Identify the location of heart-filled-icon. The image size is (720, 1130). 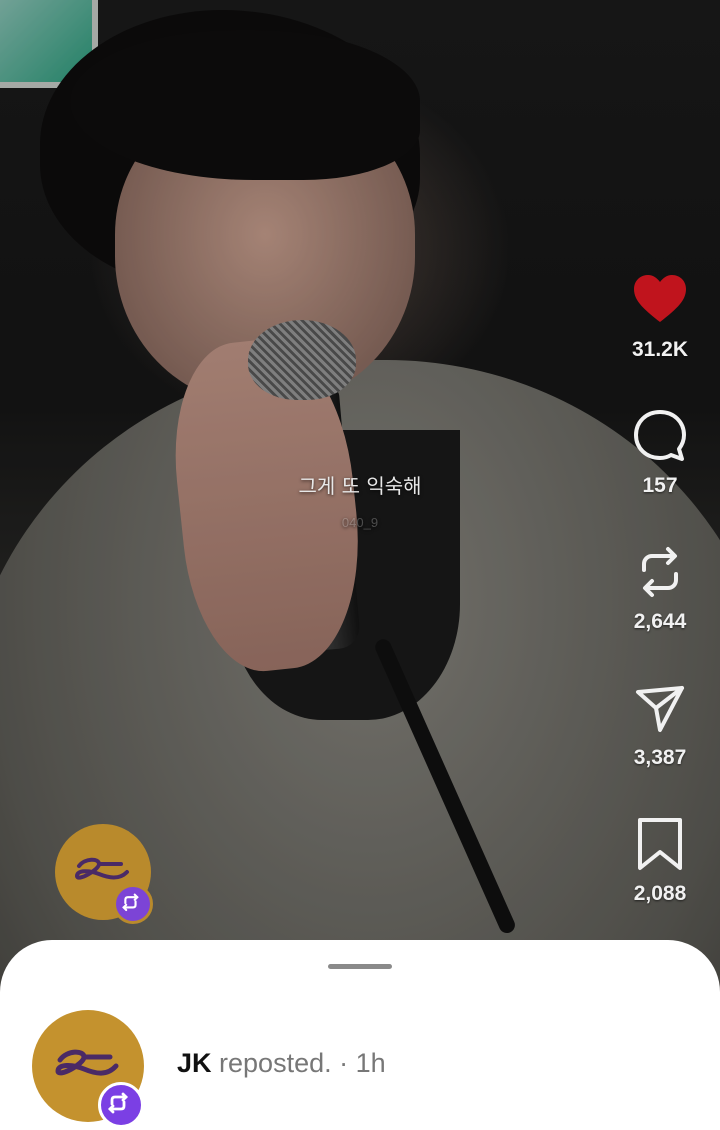
(660, 298).